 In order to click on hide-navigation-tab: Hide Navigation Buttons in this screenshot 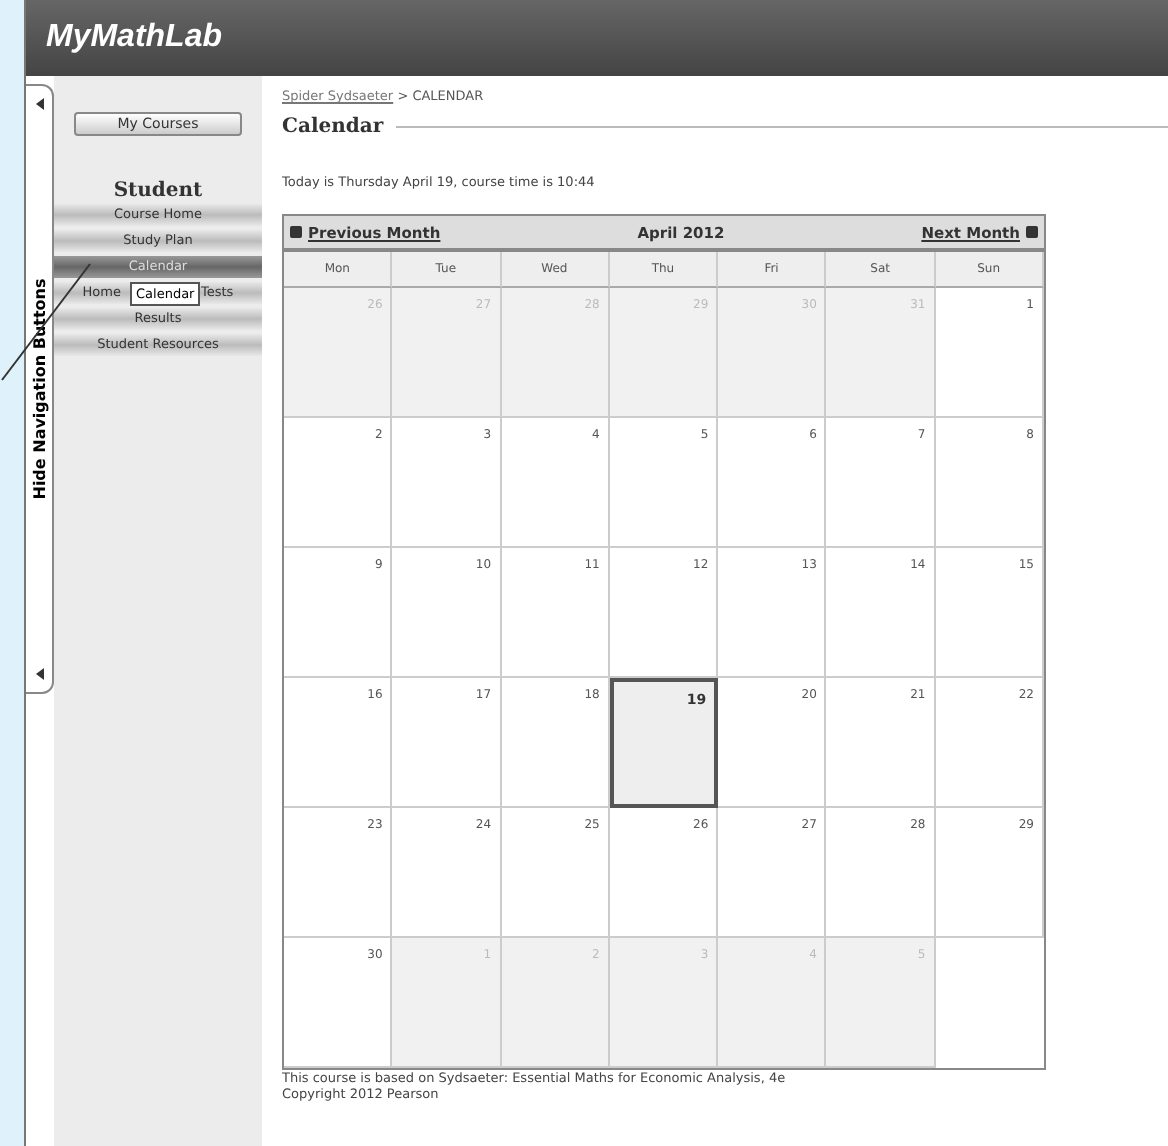, I will do `click(40, 389)`.